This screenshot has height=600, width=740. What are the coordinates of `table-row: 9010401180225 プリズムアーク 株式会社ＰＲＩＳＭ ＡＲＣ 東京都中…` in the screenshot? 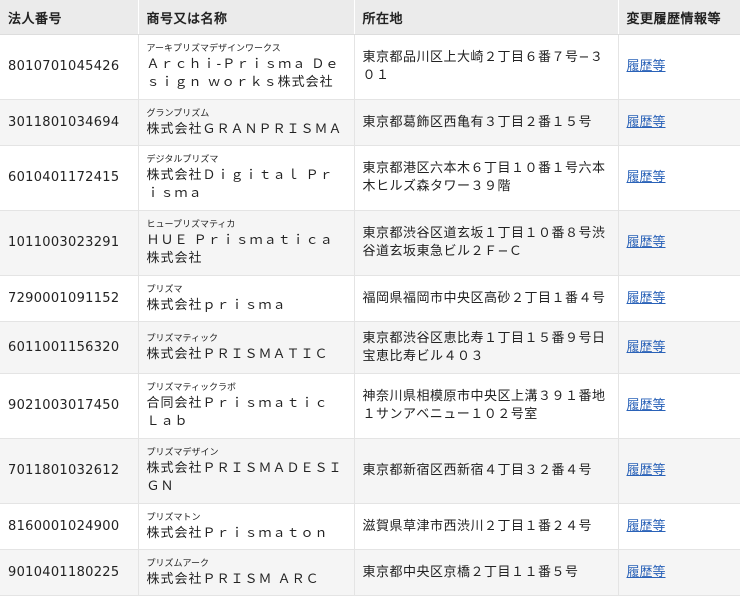 It's located at (370, 572).